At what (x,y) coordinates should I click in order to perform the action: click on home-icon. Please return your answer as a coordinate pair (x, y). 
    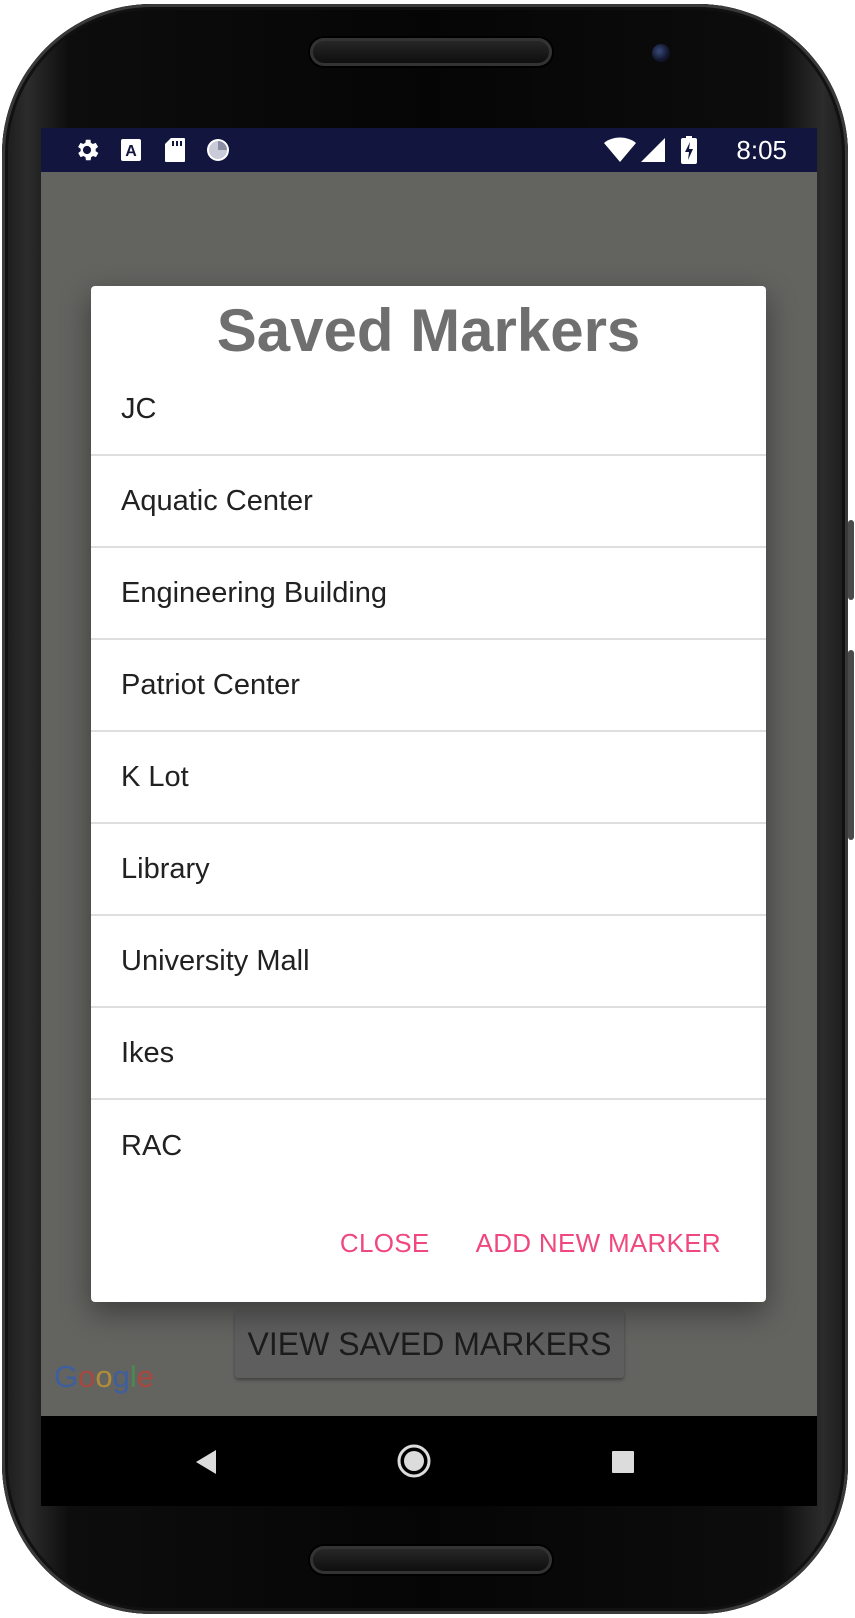
    Looking at the image, I should click on (414, 1461).